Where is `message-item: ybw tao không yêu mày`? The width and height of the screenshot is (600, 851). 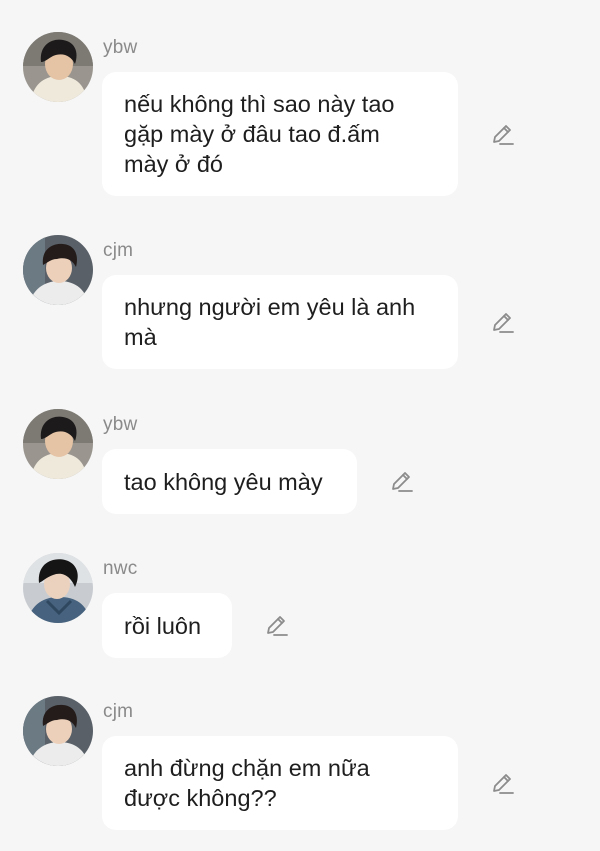 message-item: ybw tao không yêu mày is located at coordinates (300, 464).